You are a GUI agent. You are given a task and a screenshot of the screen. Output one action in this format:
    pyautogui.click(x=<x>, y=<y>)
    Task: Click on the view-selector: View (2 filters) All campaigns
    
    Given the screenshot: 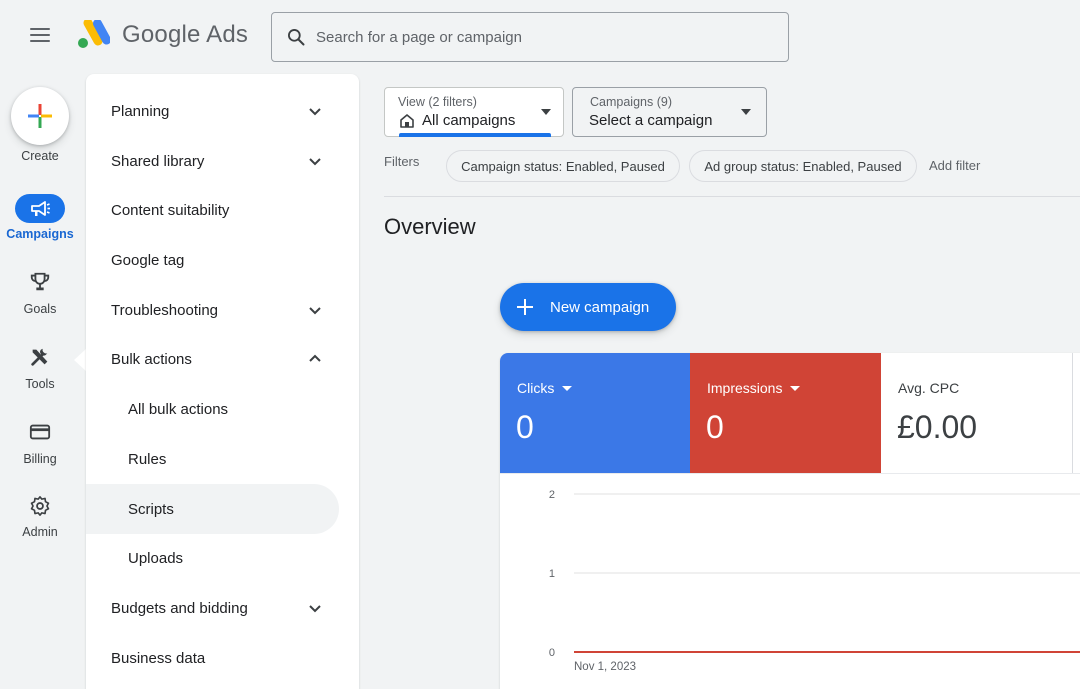 What is the action you would take?
    pyautogui.click(x=474, y=112)
    